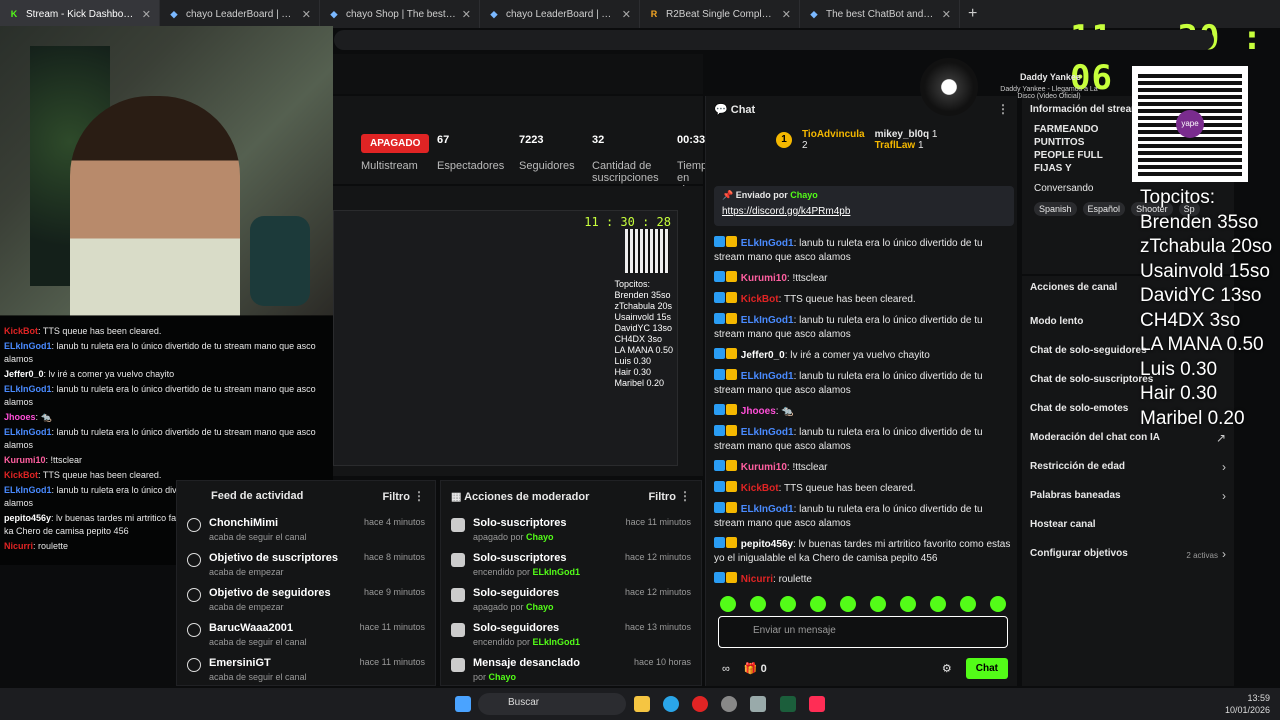 The height and width of the screenshot is (720, 1280). I want to click on browser-tab: ◆ chayo LeaderBoard | The best Chat ✕, so click(240, 14).